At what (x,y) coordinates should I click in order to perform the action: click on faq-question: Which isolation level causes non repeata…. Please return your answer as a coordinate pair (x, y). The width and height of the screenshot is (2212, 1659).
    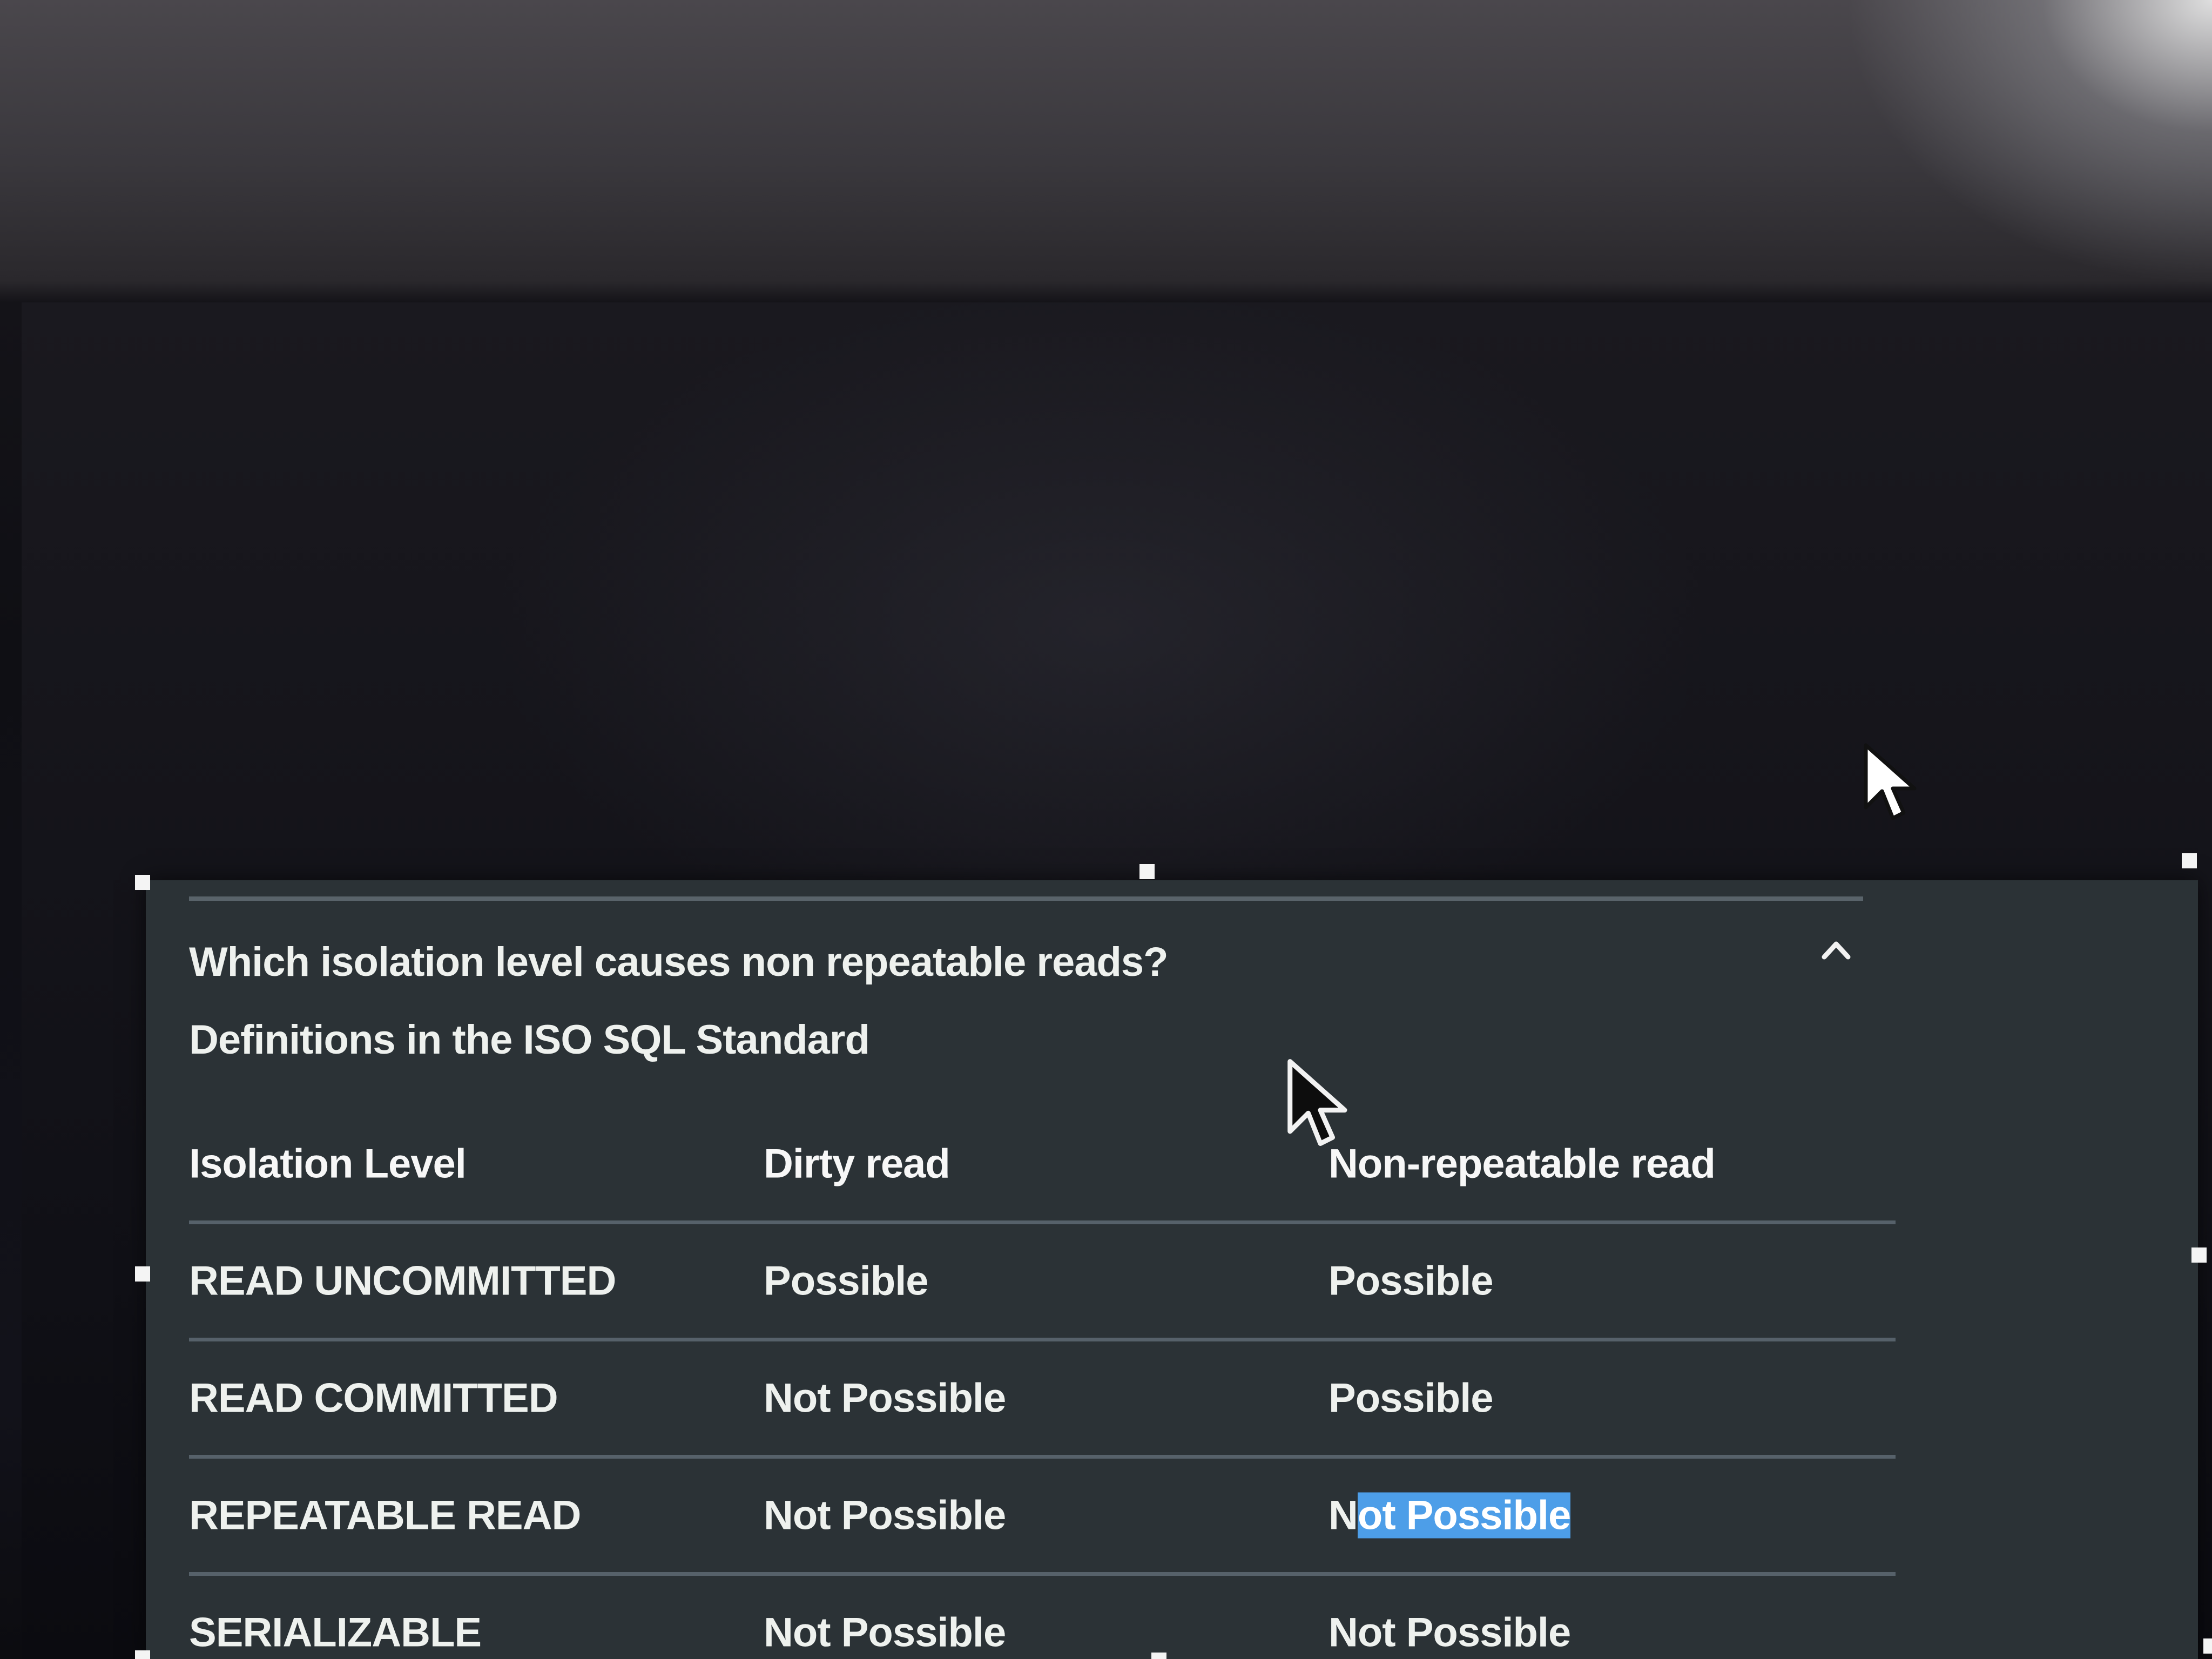
    Looking at the image, I should click on (679, 962).